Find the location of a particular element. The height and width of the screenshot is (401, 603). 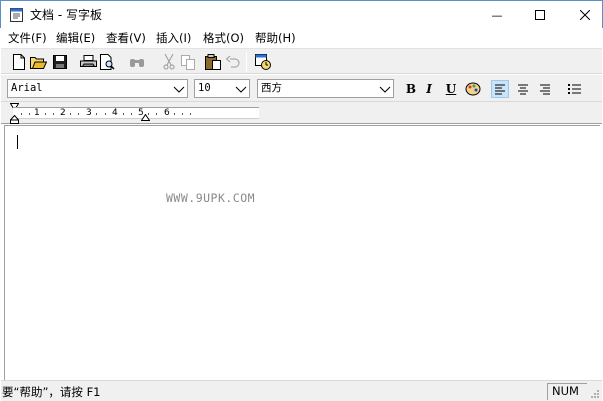

window-title: 文档 - 写字板 is located at coordinates (66, 15).